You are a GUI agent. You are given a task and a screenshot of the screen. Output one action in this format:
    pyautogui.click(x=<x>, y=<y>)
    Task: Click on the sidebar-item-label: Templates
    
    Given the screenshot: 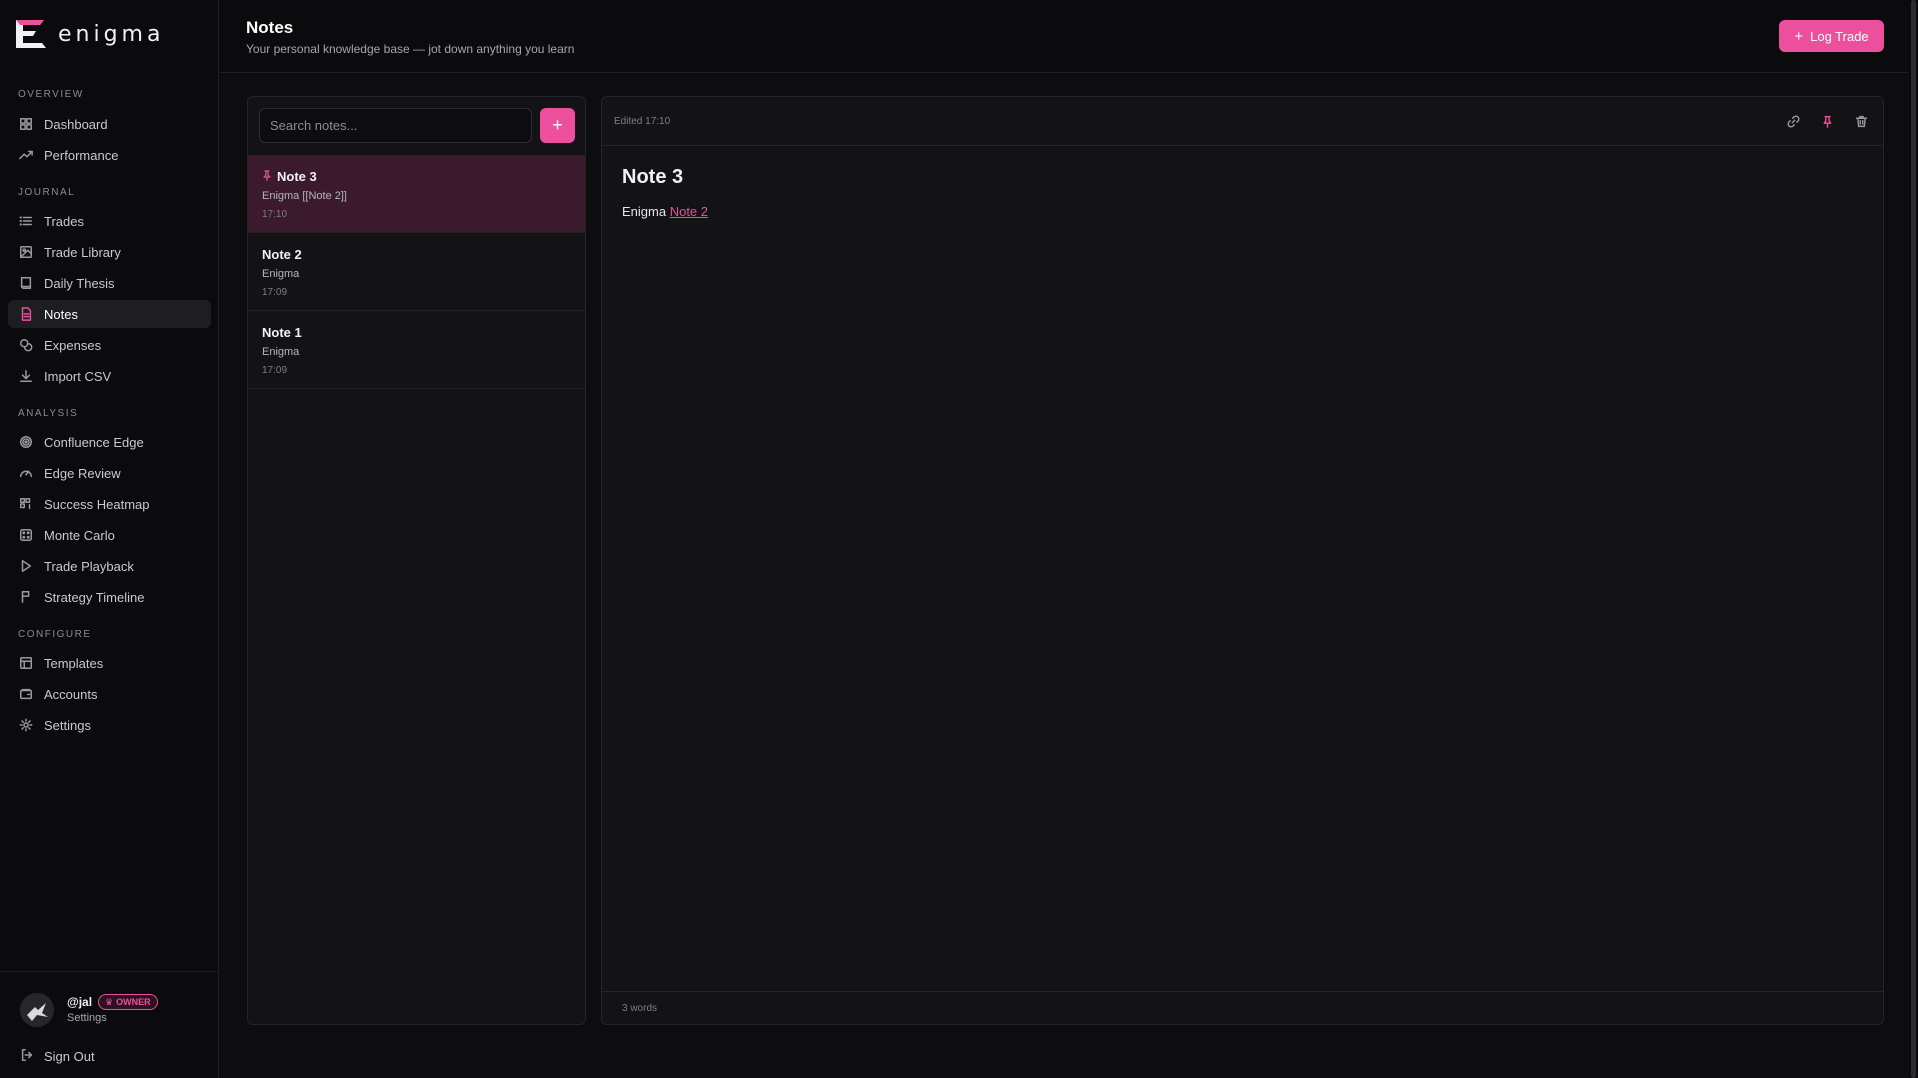 What is the action you would take?
    pyautogui.click(x=74, y=663)
    